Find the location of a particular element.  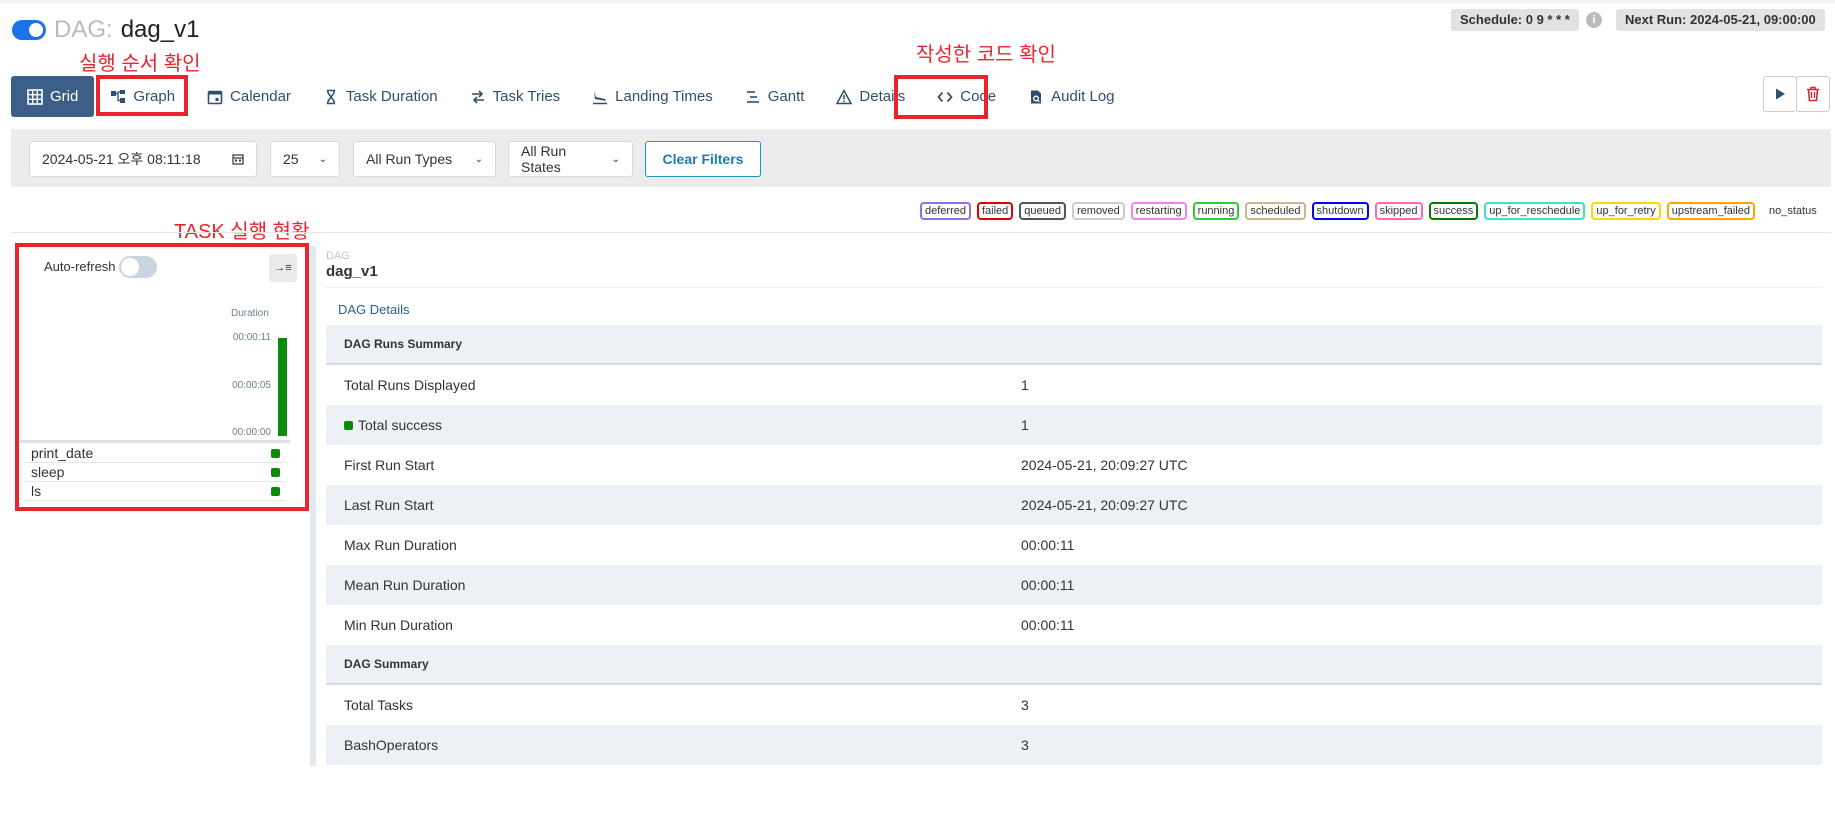

grid-axis is located at coordinates (155, 441).